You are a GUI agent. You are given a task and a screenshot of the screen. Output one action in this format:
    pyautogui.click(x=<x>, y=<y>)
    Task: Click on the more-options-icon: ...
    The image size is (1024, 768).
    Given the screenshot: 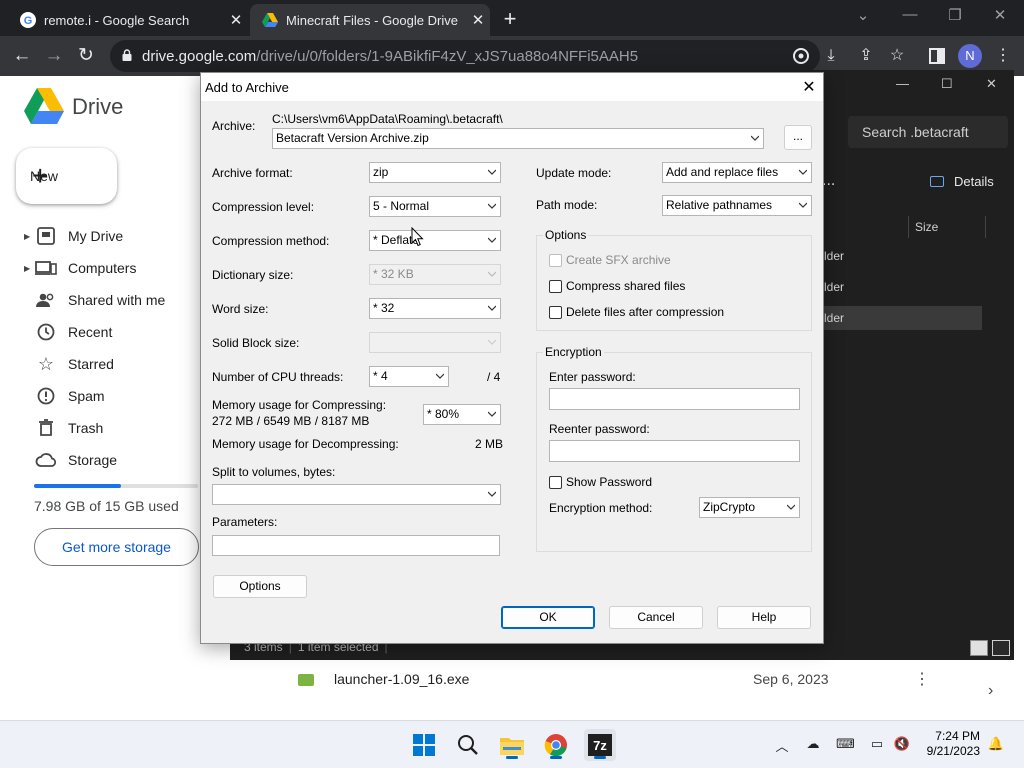 What is the action you would take?
    pyautogui.click(x=828, y=181)
    